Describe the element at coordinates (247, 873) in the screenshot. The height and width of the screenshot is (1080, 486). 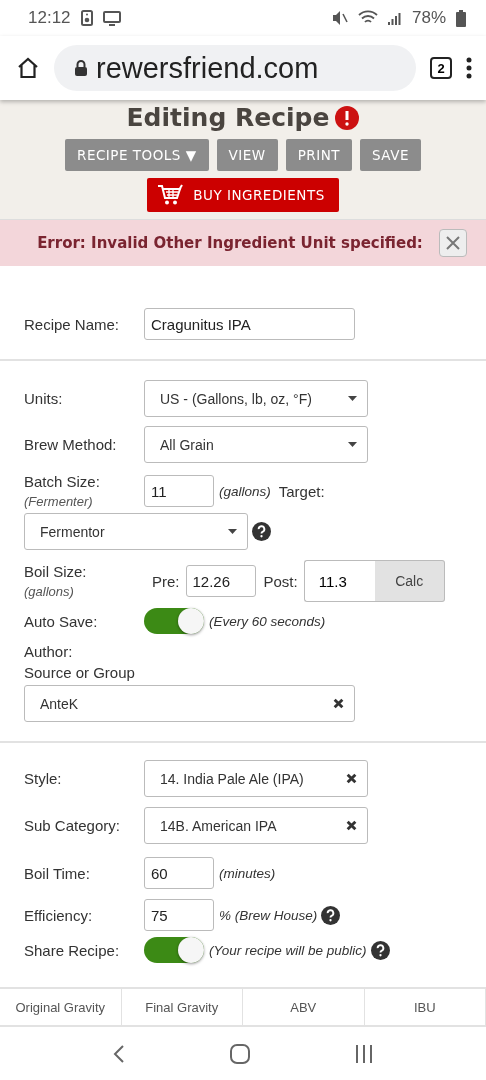
I see `unit-note: (minutes)` at that location.